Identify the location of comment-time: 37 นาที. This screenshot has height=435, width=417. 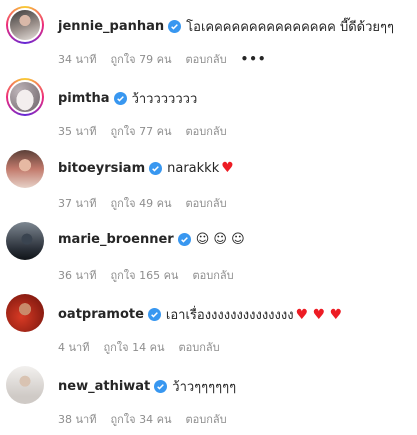
(77, 203).